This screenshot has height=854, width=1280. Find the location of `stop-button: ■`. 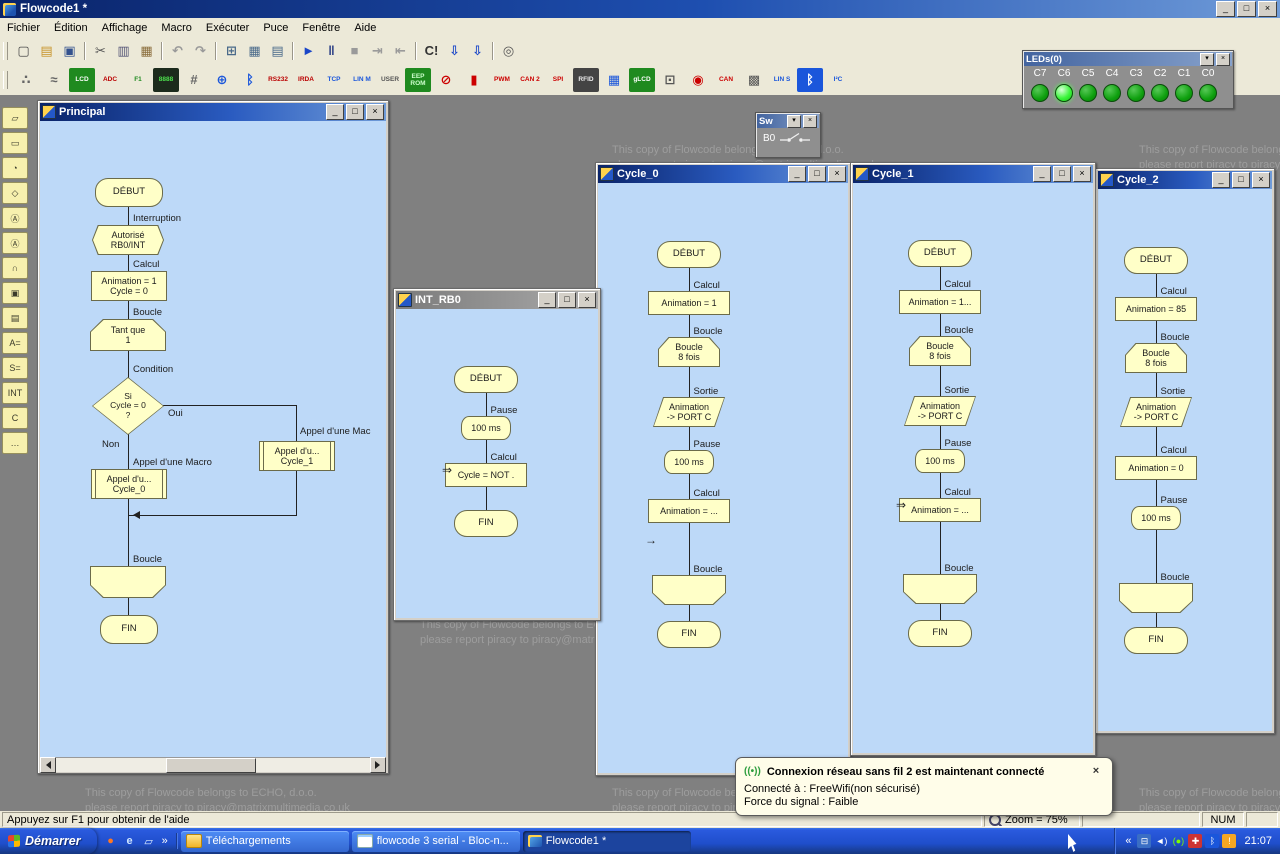

stop-button: ■ is located at coordinates (354, 51).